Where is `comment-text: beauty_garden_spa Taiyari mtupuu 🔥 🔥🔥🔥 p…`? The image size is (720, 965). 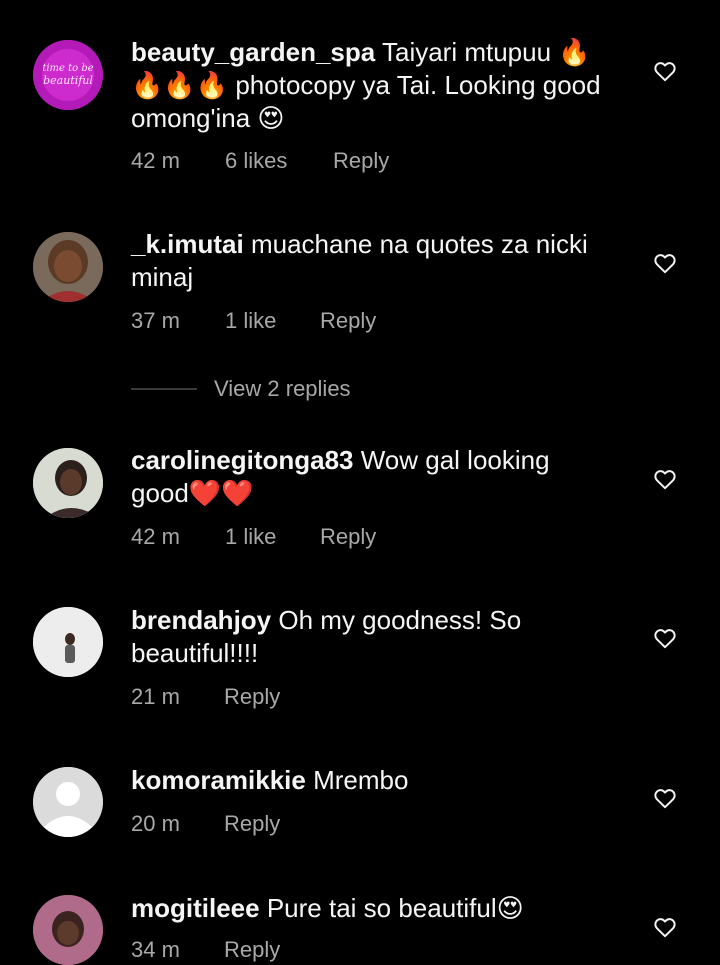
comment-text: beauty_garden_spa Taiyari mtupuu 🔥 🔥🔥🔥 p… is located at coordinates (371, 85).